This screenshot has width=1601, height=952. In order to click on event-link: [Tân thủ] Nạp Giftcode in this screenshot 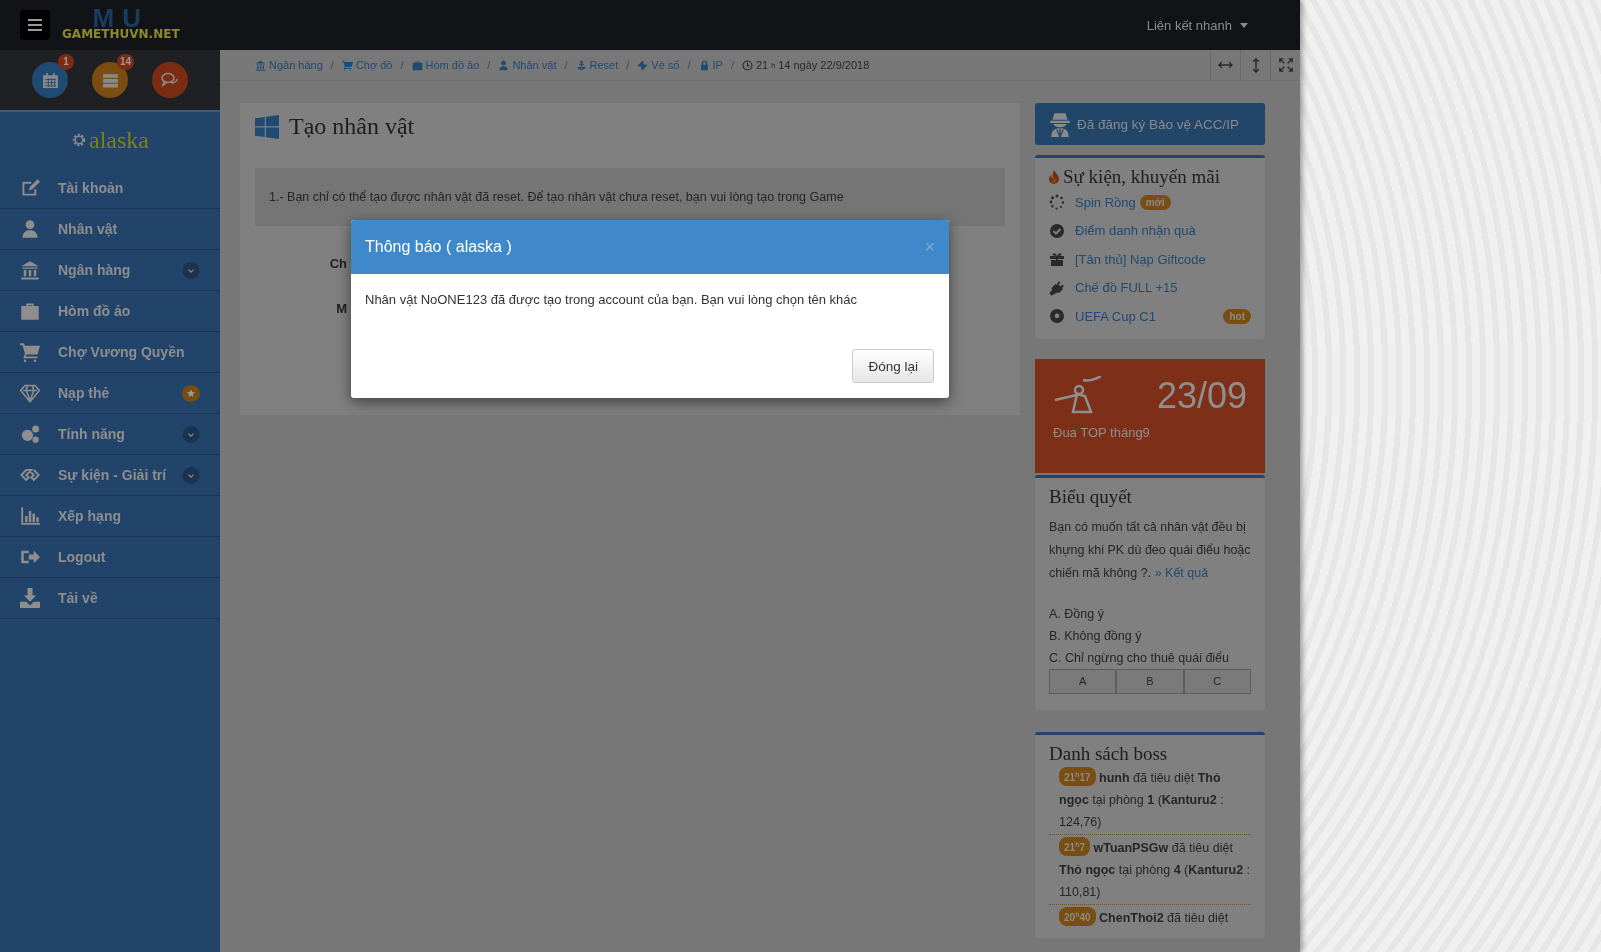, I will do `click(1140, 259)`.